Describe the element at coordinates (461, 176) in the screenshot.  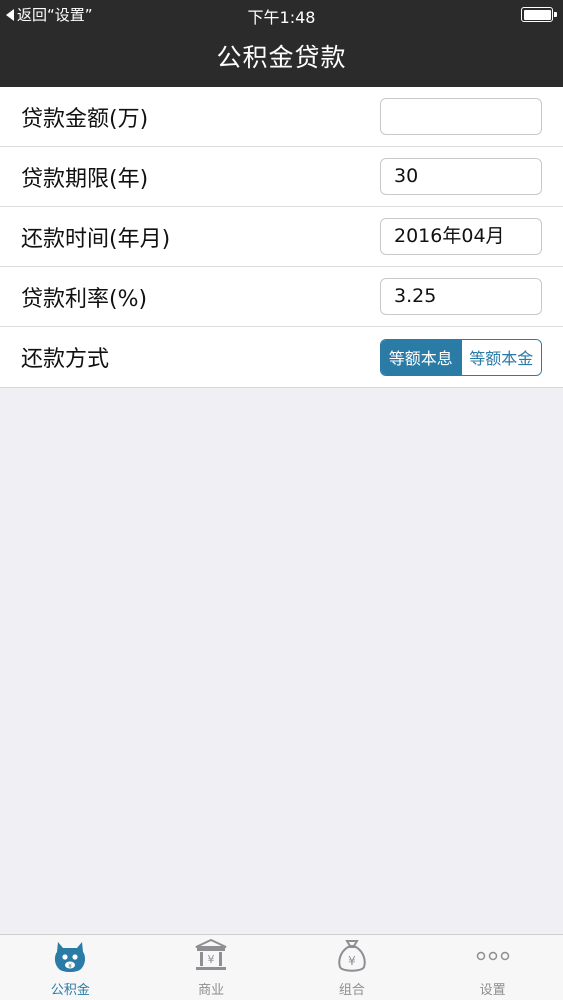
I see `loan-term-input: 30` at that location.